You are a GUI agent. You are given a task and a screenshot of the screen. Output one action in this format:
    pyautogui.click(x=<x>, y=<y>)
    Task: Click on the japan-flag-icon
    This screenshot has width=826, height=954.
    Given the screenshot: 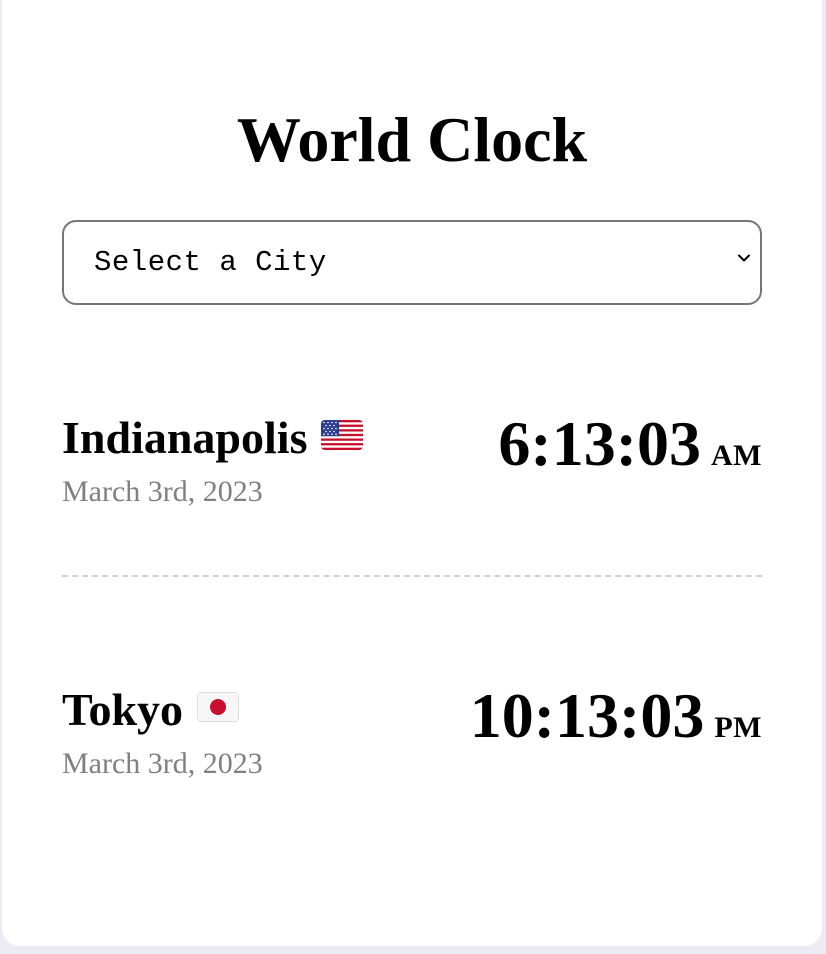 What is the action you would take?
    pyautogui.click(x=218, y=707)
    